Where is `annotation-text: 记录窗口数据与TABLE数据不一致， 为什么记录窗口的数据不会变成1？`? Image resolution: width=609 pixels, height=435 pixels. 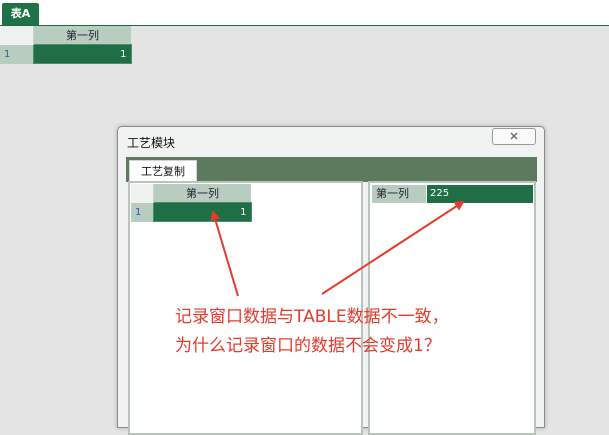
annotation-text: 记录窗口数据与TABLE数据不一致， 为什么记录窗口的数据不会变成1？ is located at coordinates (312, 332).